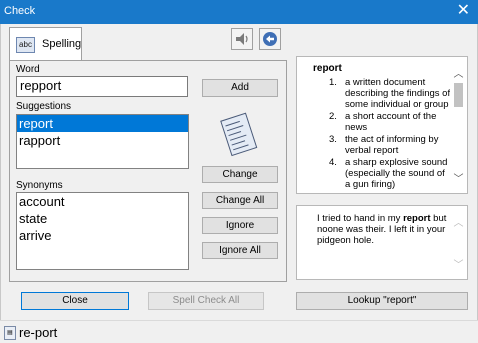 The image size is (478, 343). I want to click on synonyms-list: account state arrive, so click(102, 231).